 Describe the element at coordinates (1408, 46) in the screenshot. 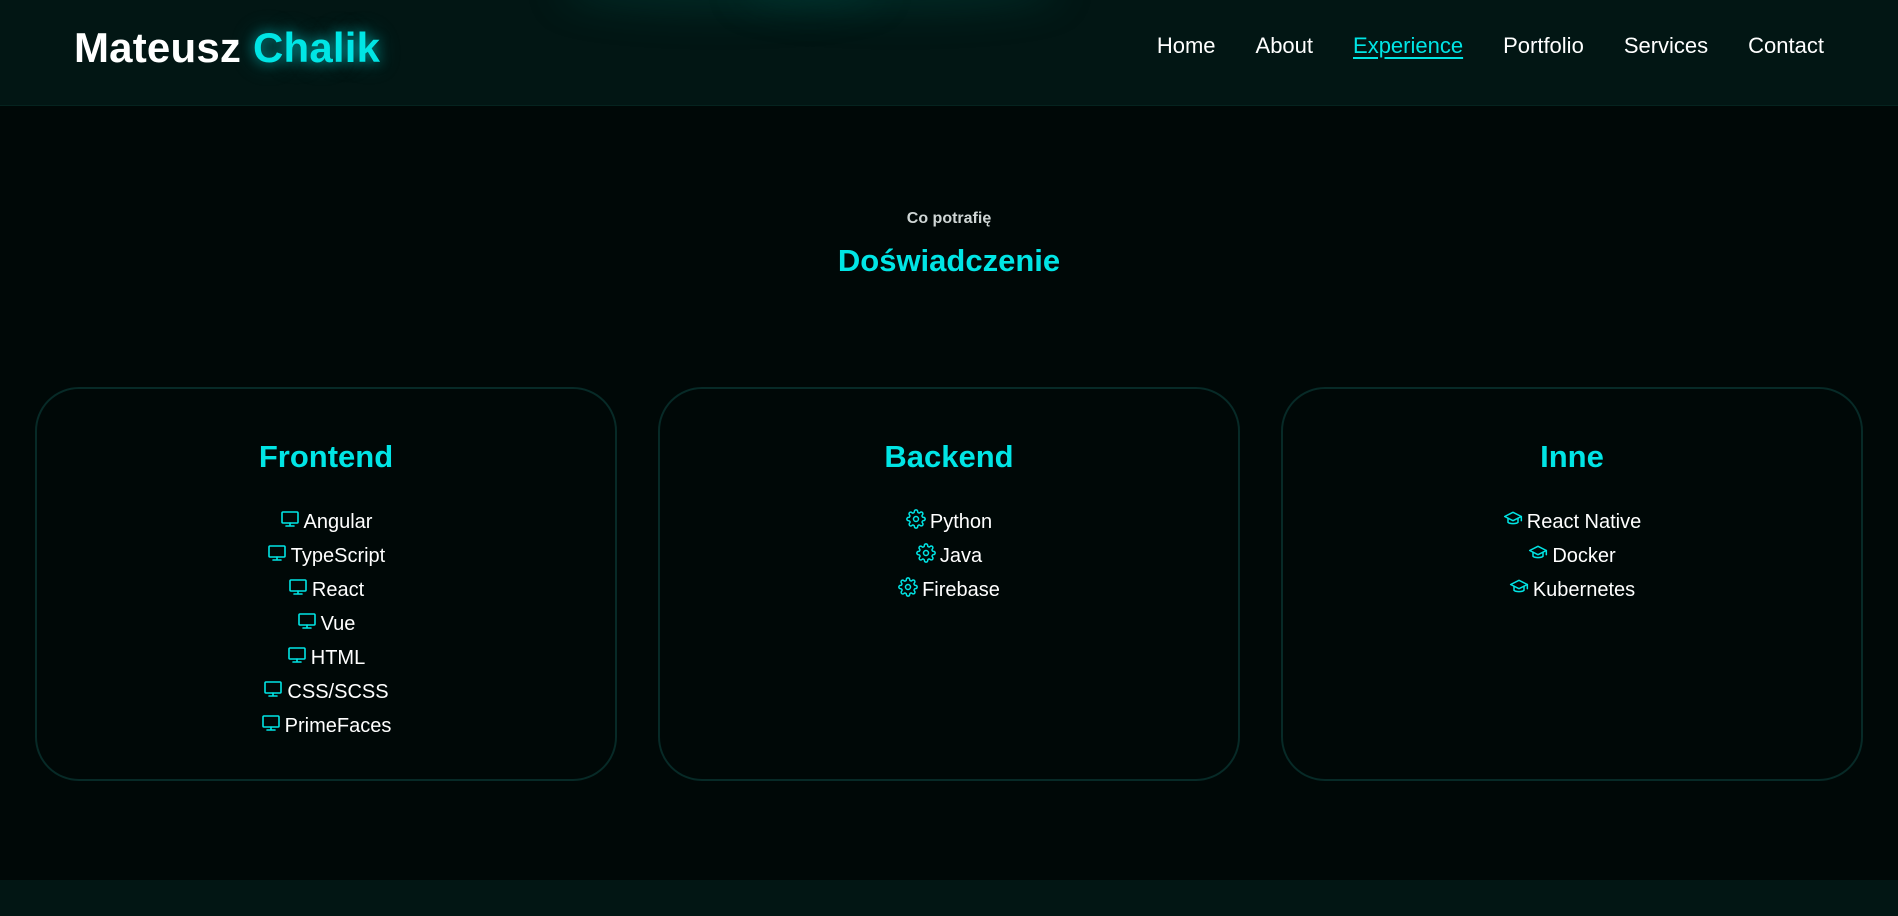

I see `nav-experience: Experience` at that location.